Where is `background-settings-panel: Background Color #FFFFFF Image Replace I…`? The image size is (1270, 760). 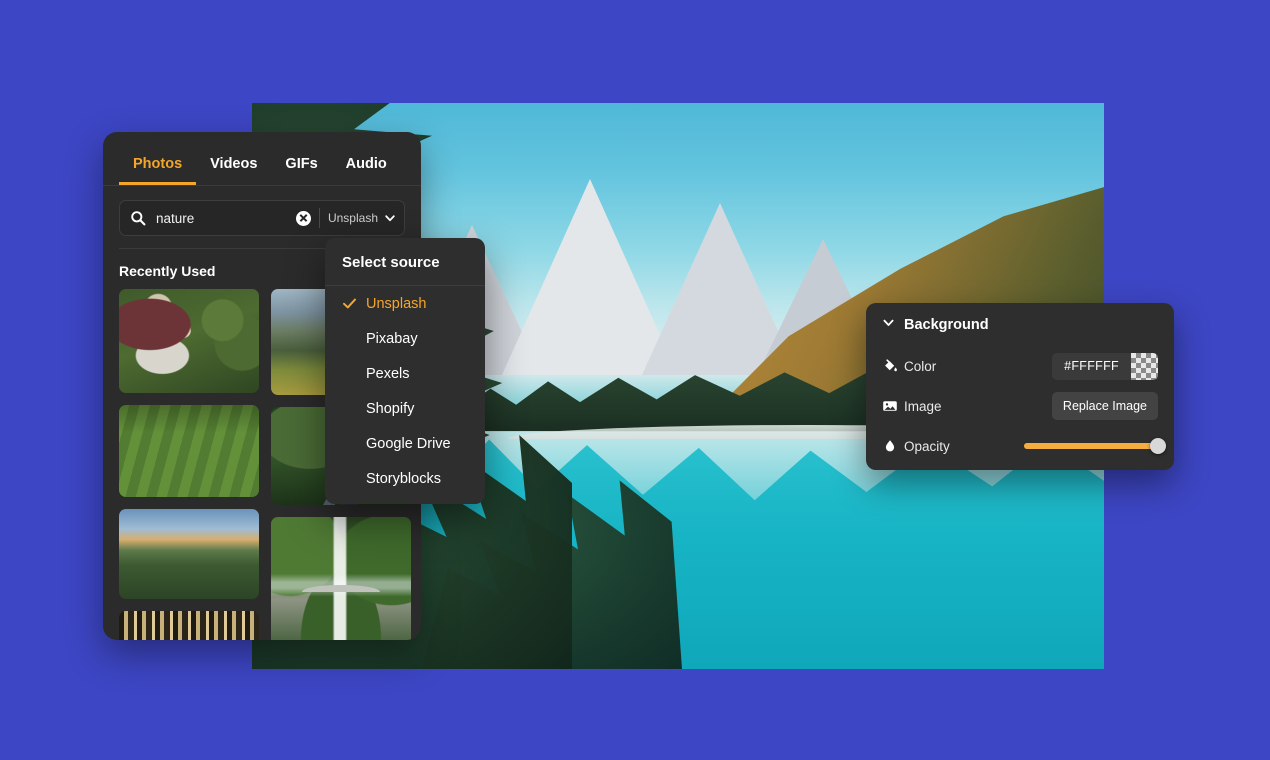
background-settings-panel: Background Color #FFFFFF Image Replace I… is located at coordinates (1020, 386).